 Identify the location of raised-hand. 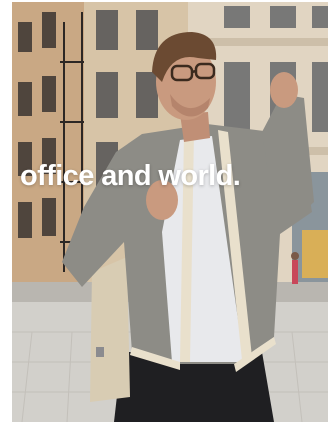
(284, 90).